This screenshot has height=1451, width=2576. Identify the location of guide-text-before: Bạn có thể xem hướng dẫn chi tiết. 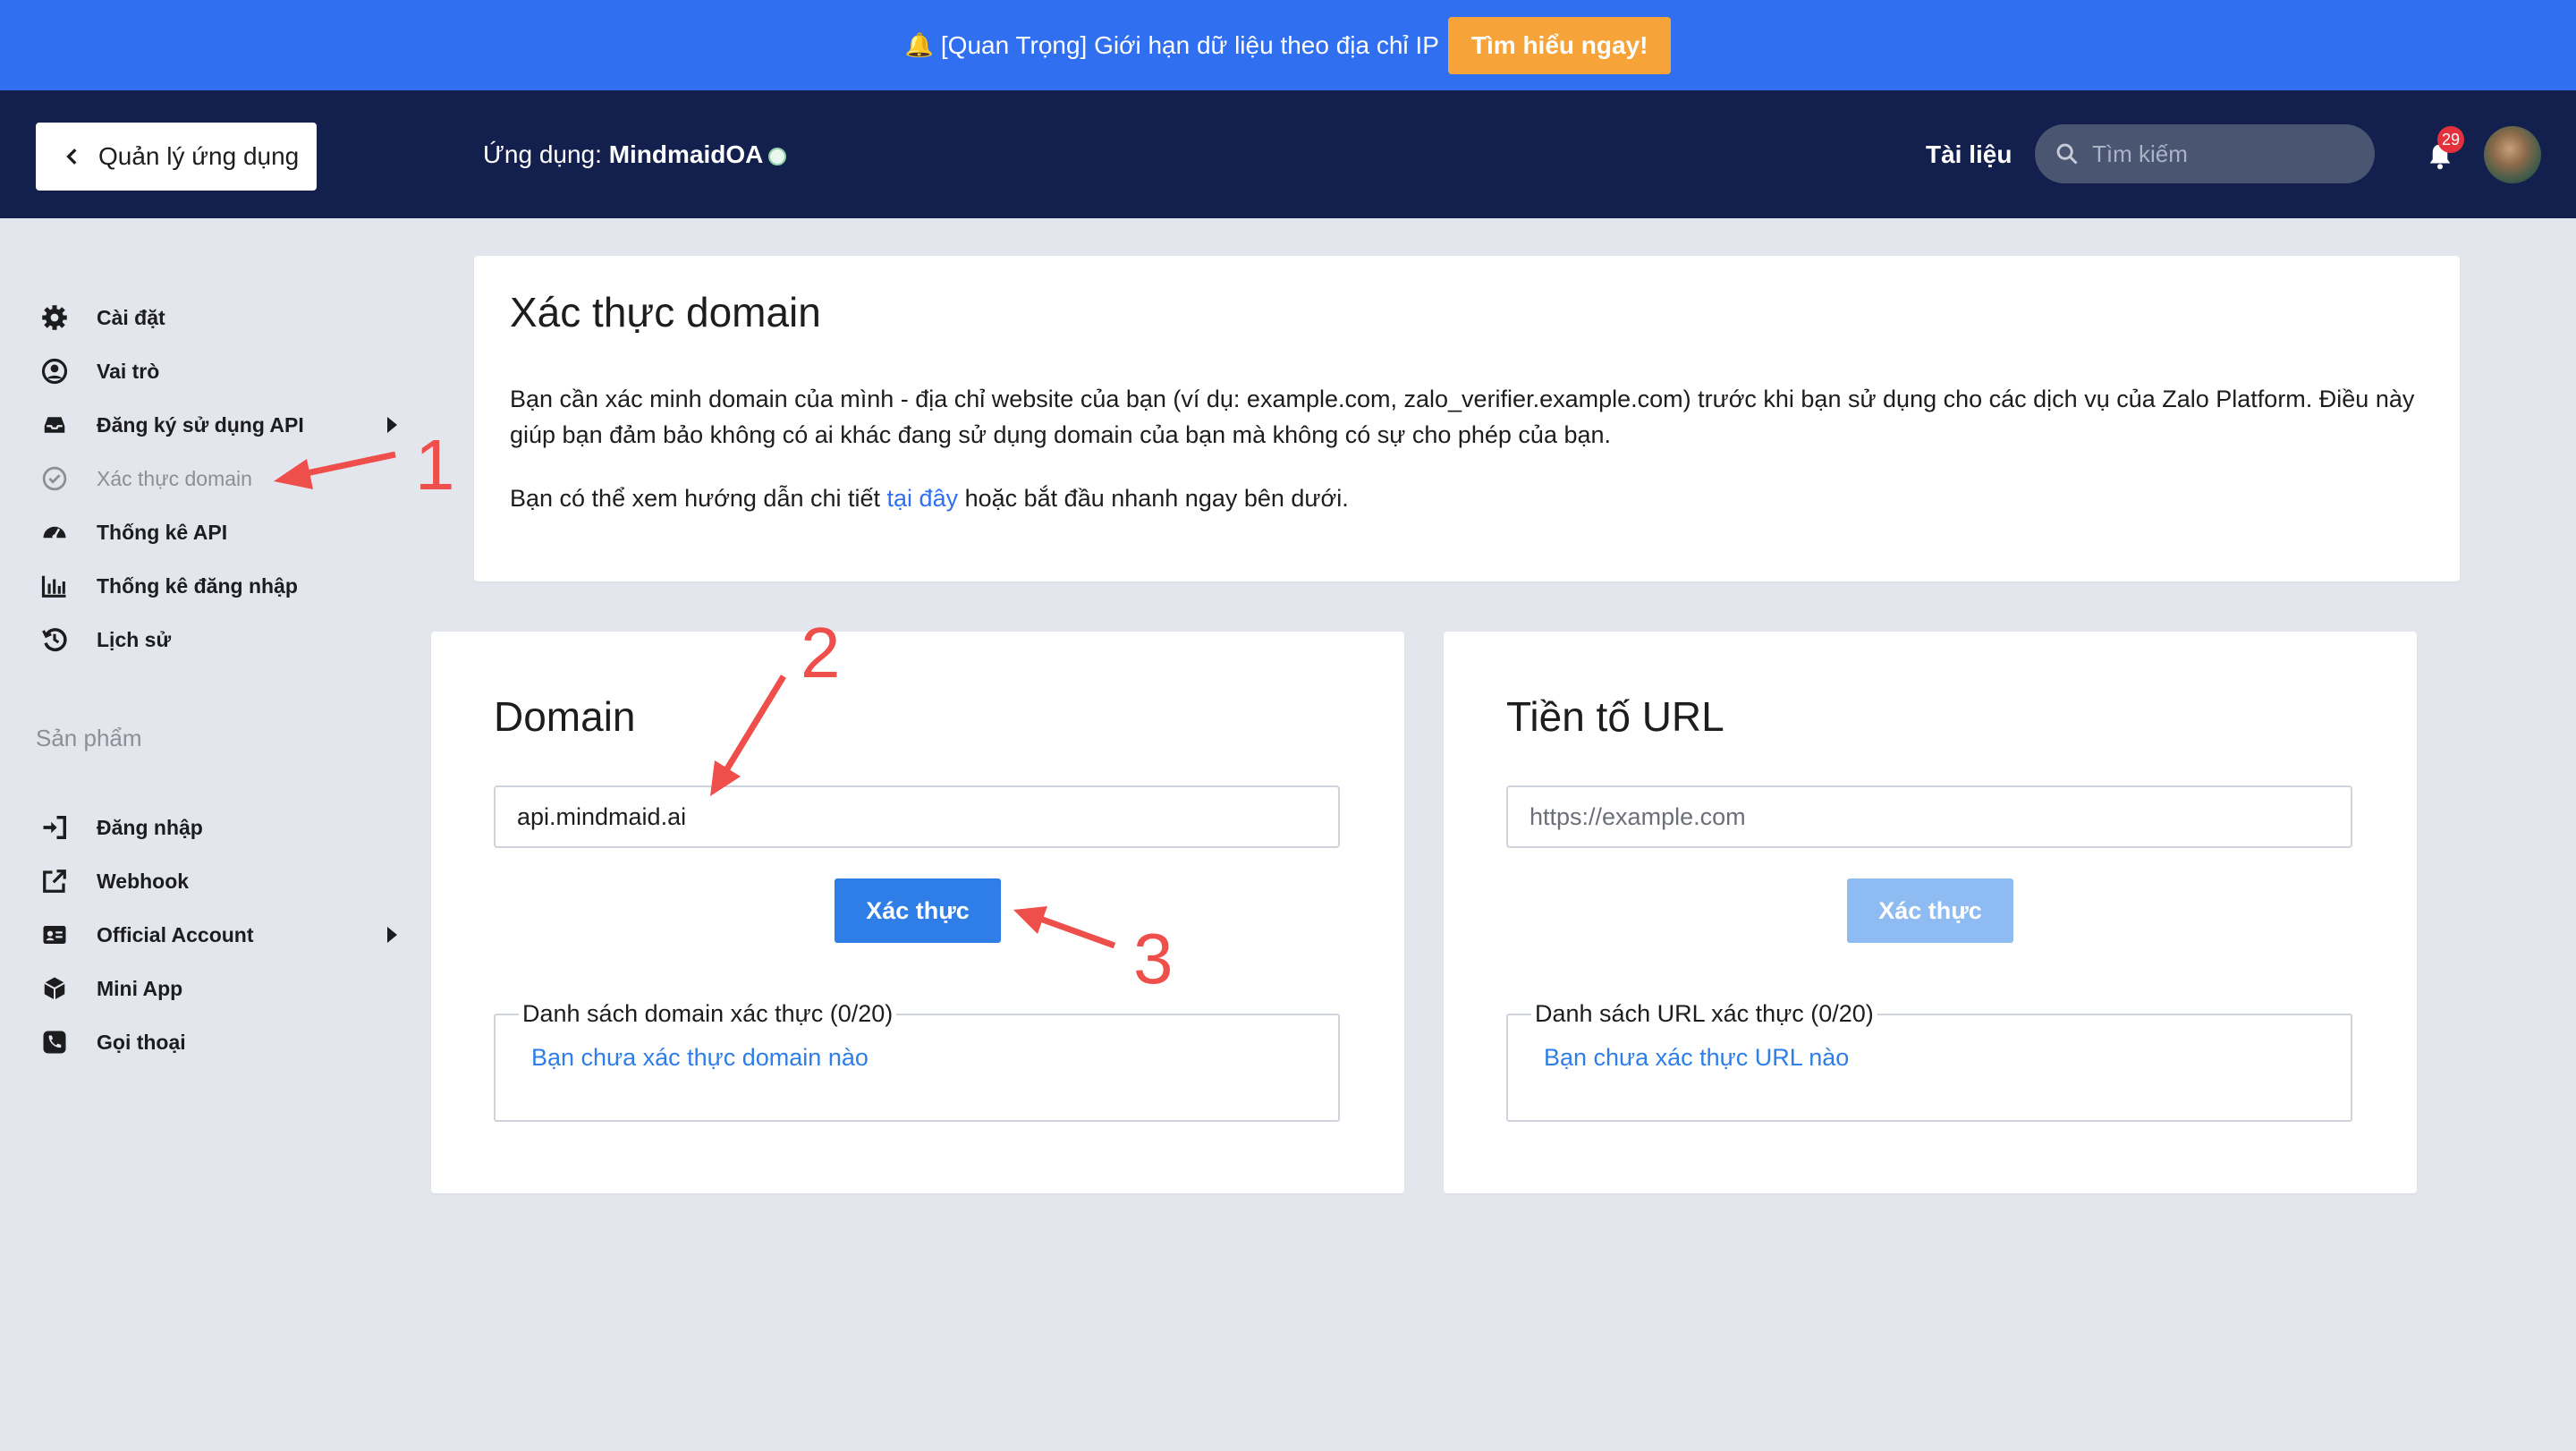
(698, 498).